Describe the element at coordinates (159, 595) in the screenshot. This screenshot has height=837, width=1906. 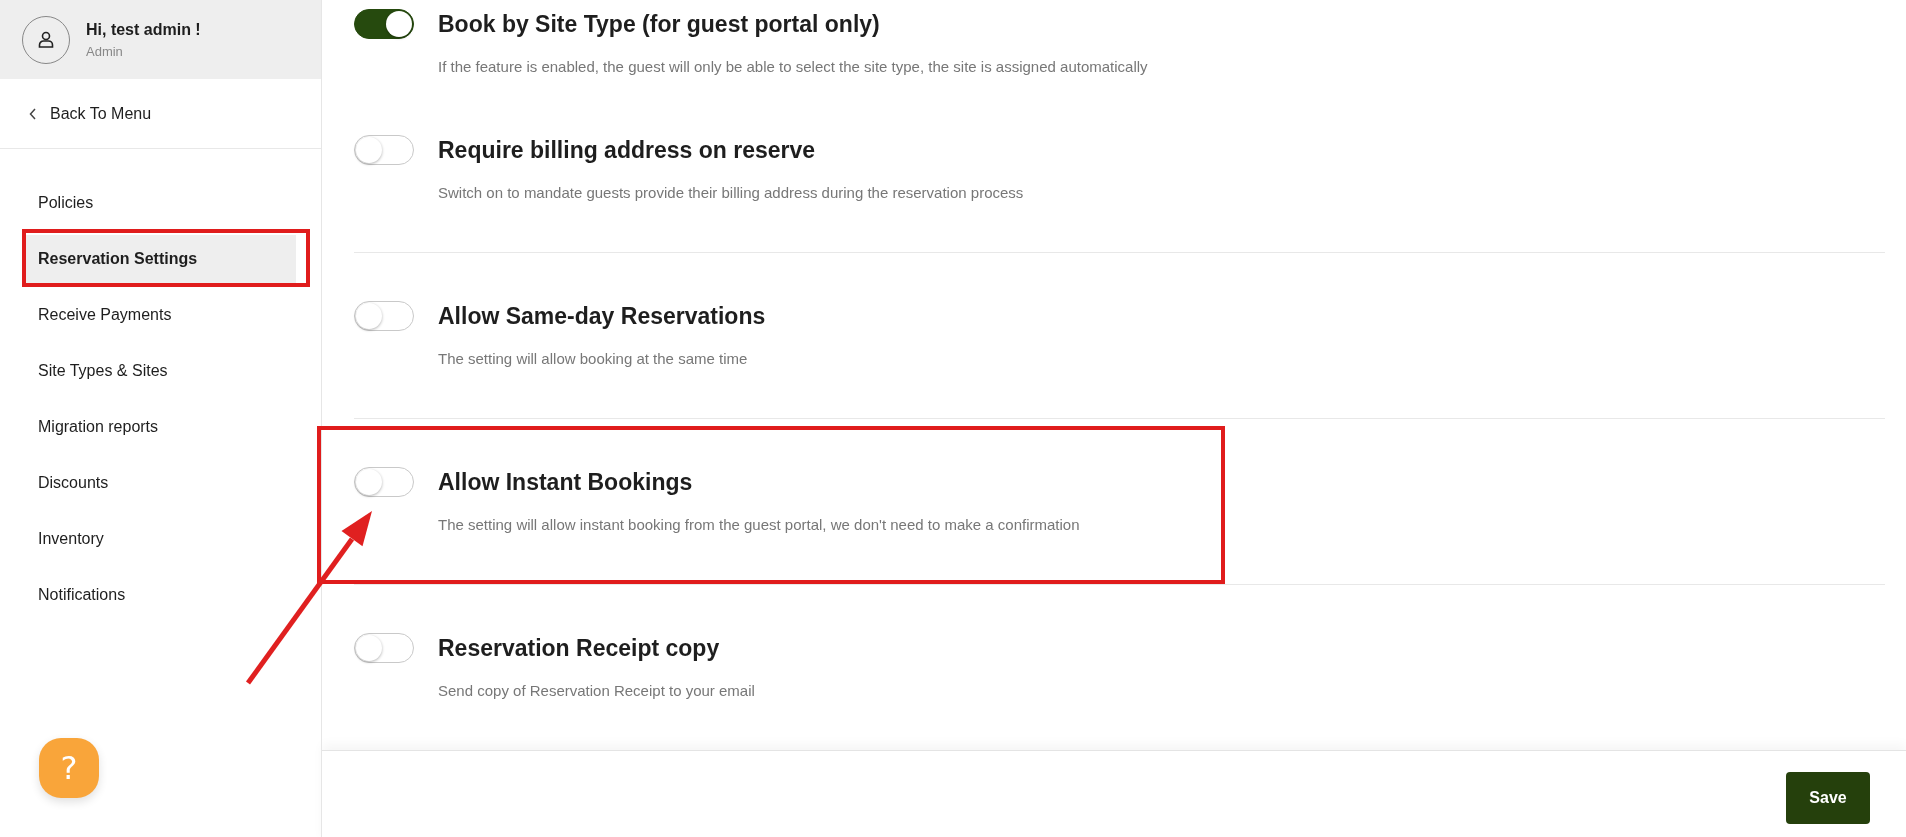
I see `sidebar-item: Notifications` at that location.